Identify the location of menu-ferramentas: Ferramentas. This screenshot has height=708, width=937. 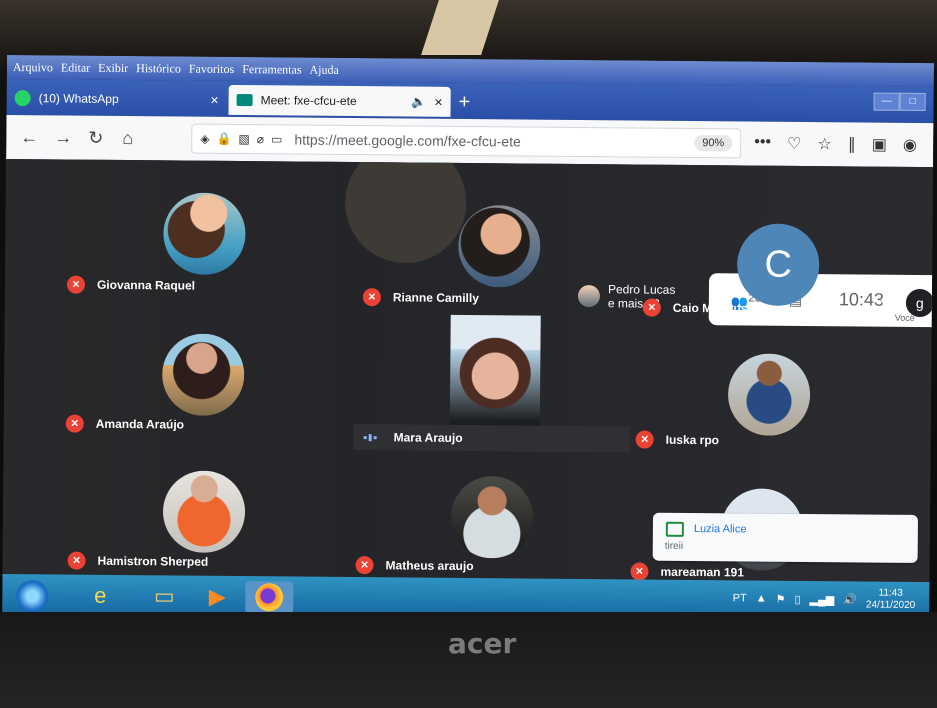
(271, 70).